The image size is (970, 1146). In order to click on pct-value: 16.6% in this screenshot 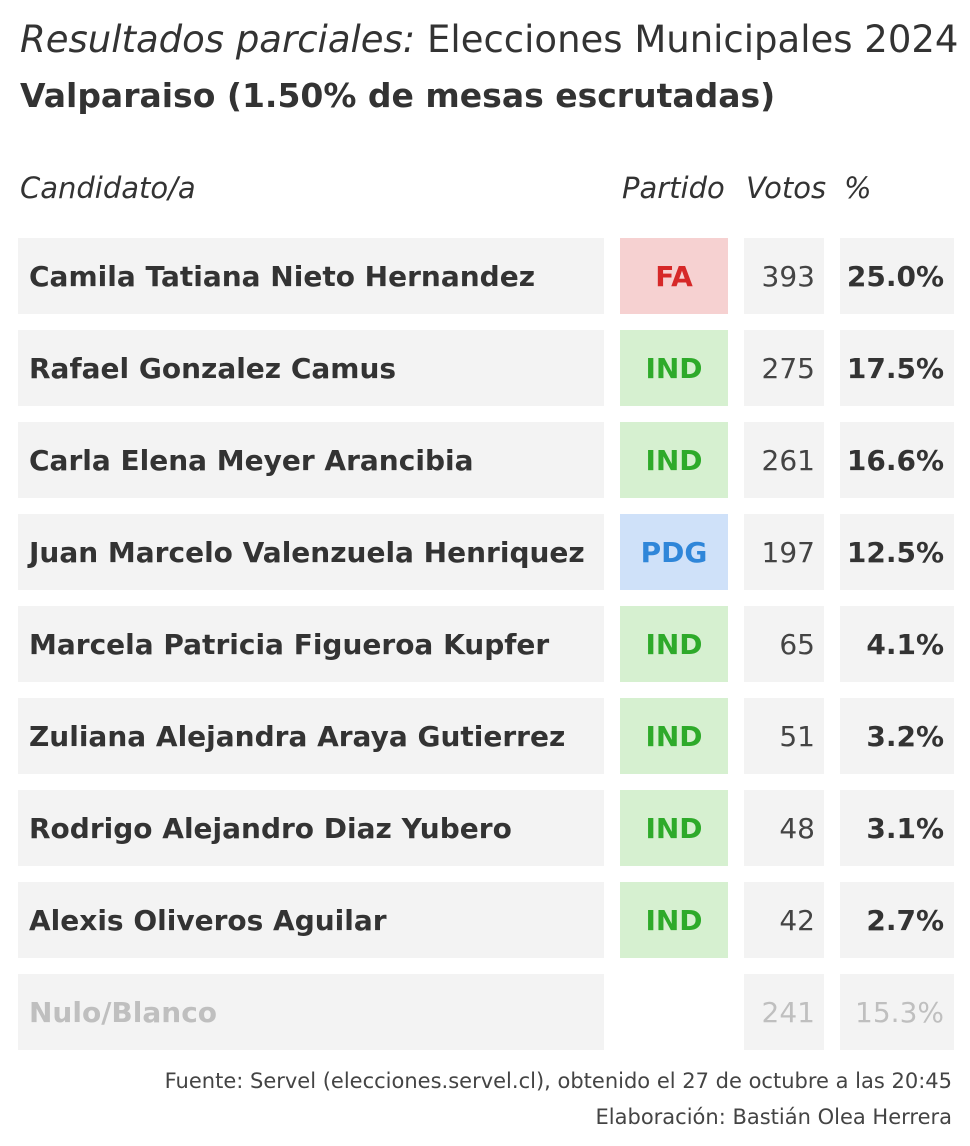, I will do `click(897, 460)`.